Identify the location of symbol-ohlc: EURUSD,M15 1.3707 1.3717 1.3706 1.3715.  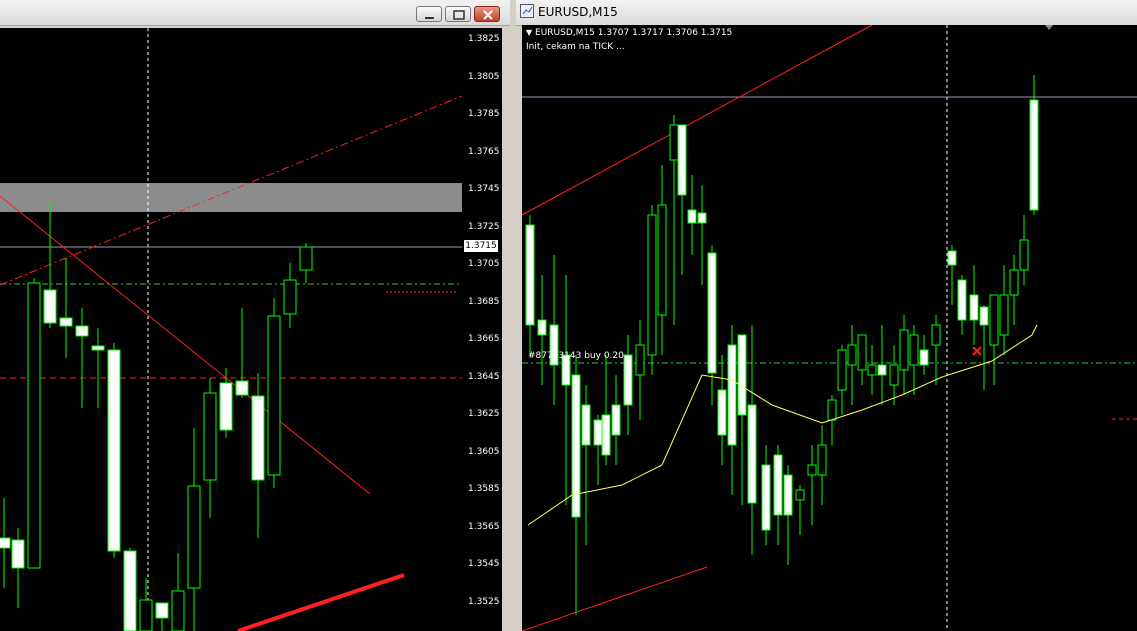
(634, 33).